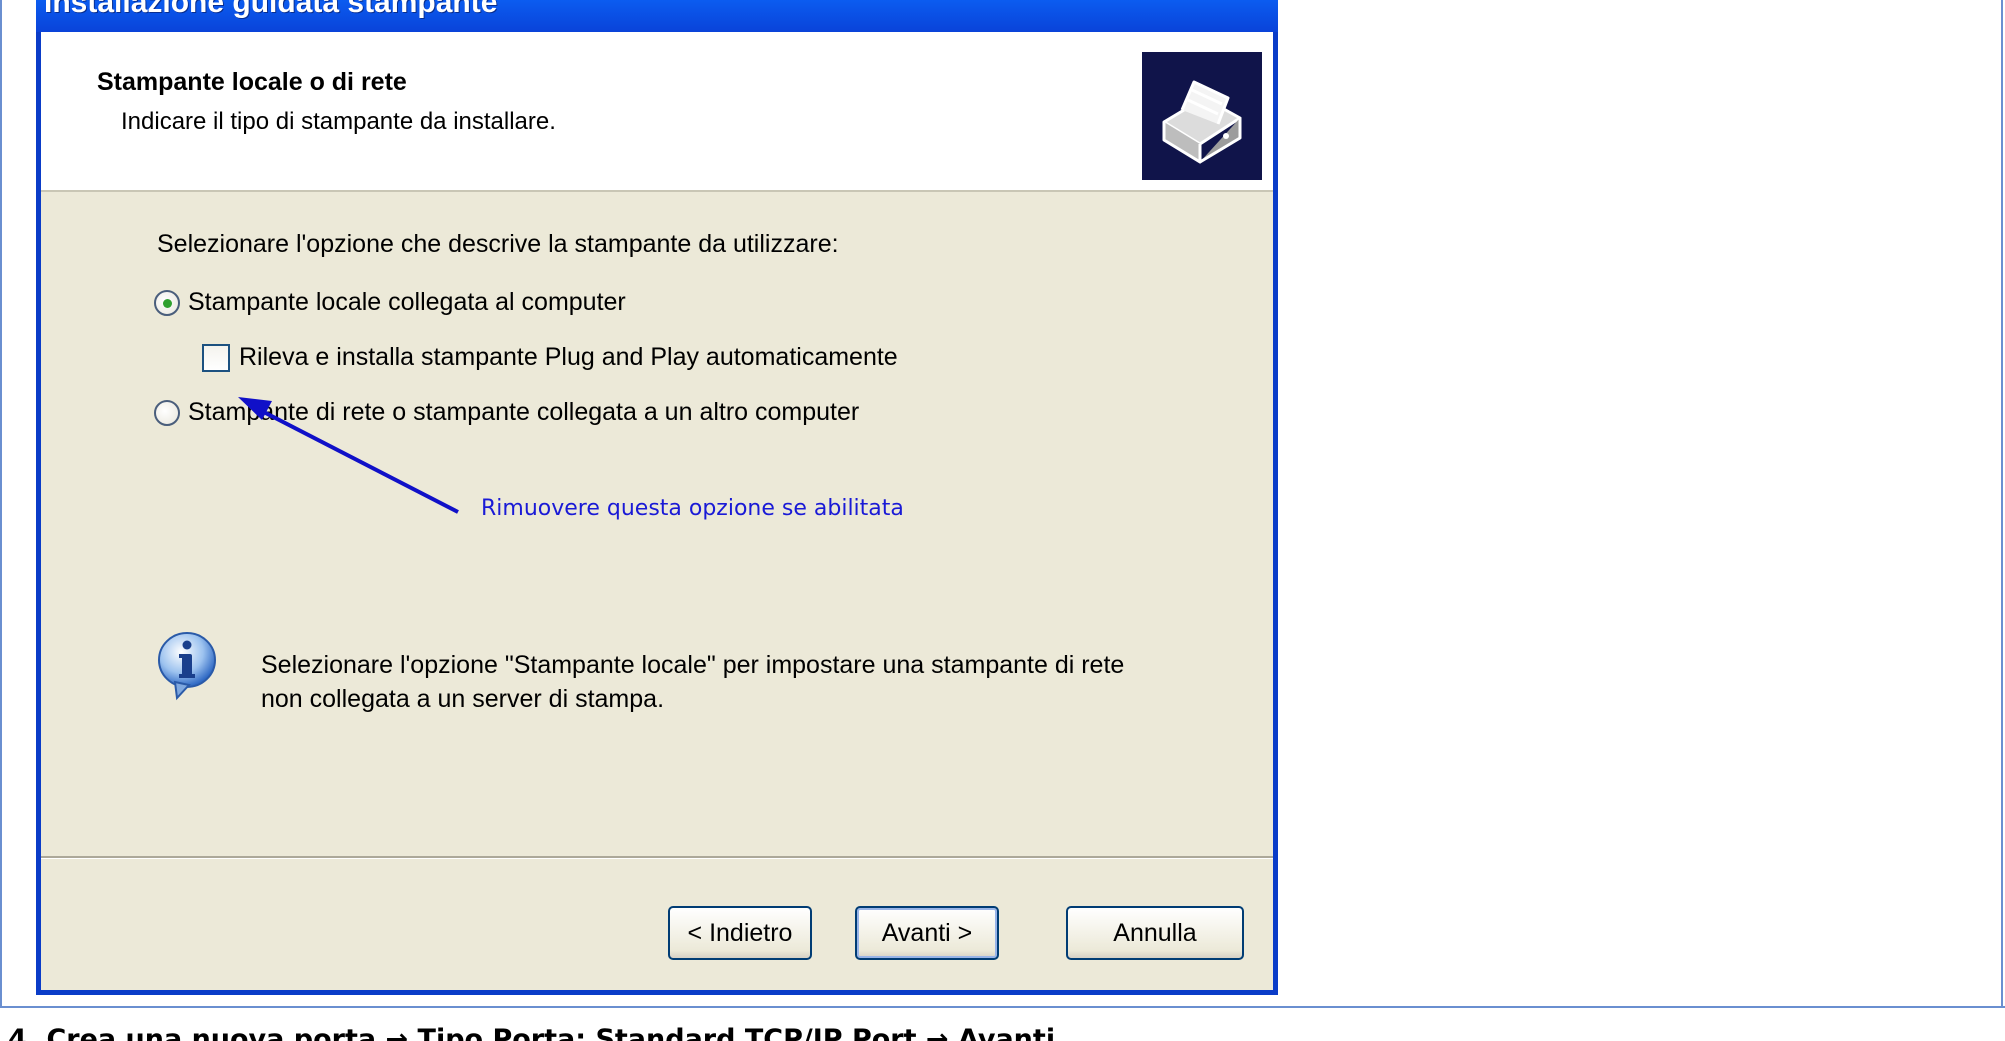  Describe the element at coordinates (187, 666) in the screenshot. I see `info-icon` at that location.